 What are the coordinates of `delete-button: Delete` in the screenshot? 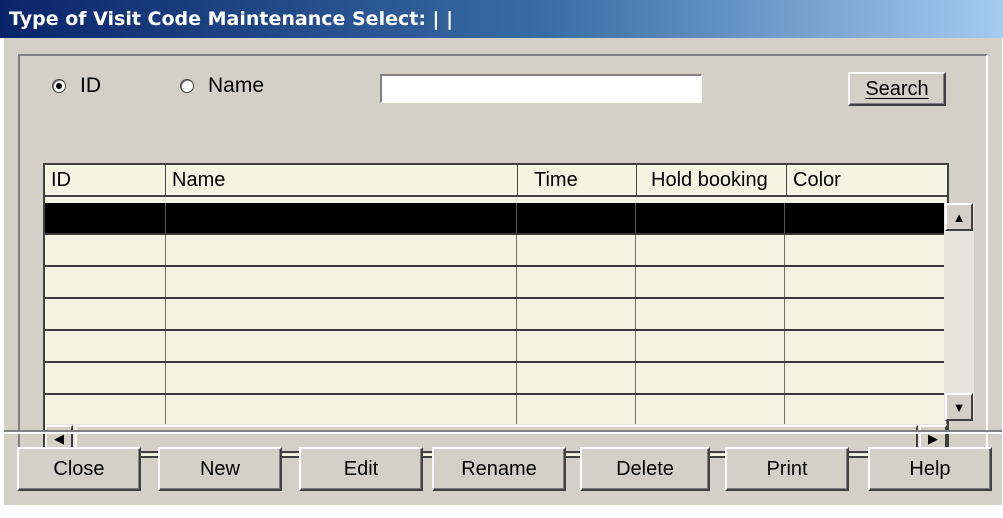 It's located at (645, 469).